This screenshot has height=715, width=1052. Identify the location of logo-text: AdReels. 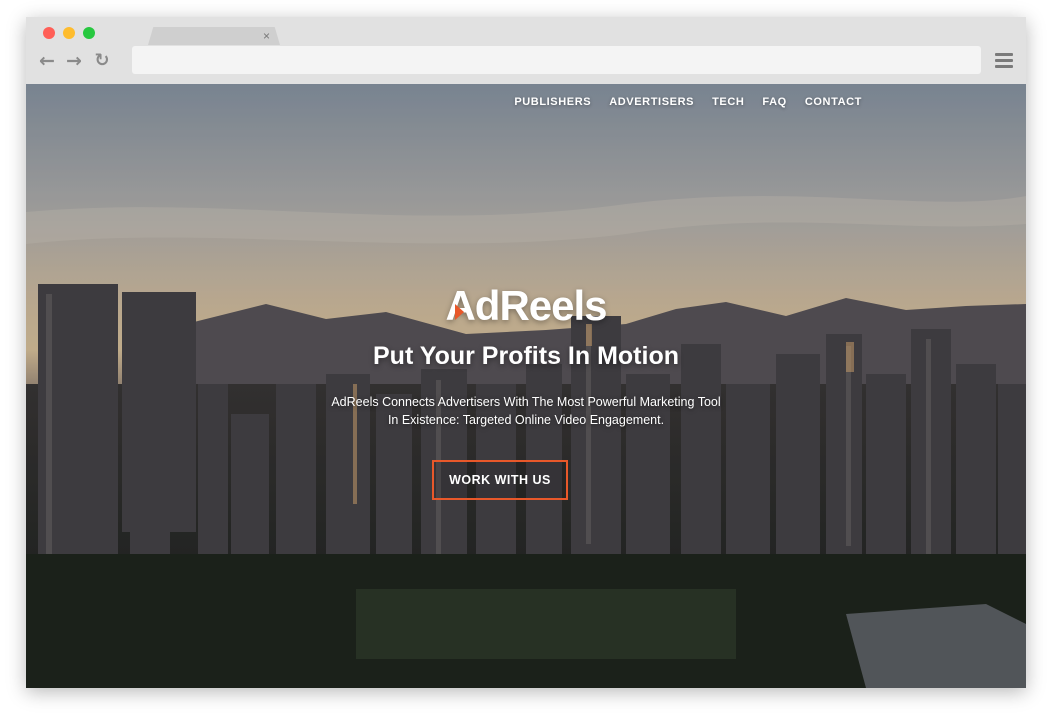
(526, 305).